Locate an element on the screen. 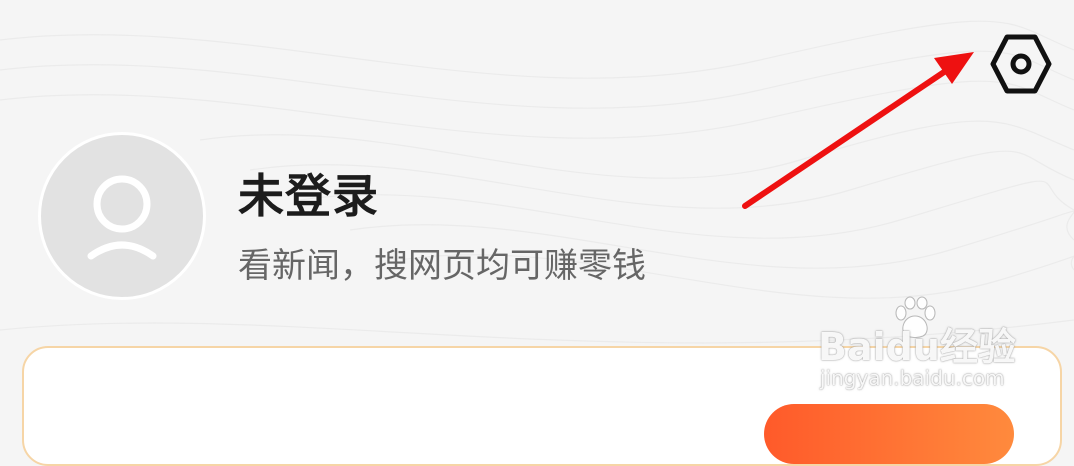  gear-icon is located at coordinates (1021, 64).